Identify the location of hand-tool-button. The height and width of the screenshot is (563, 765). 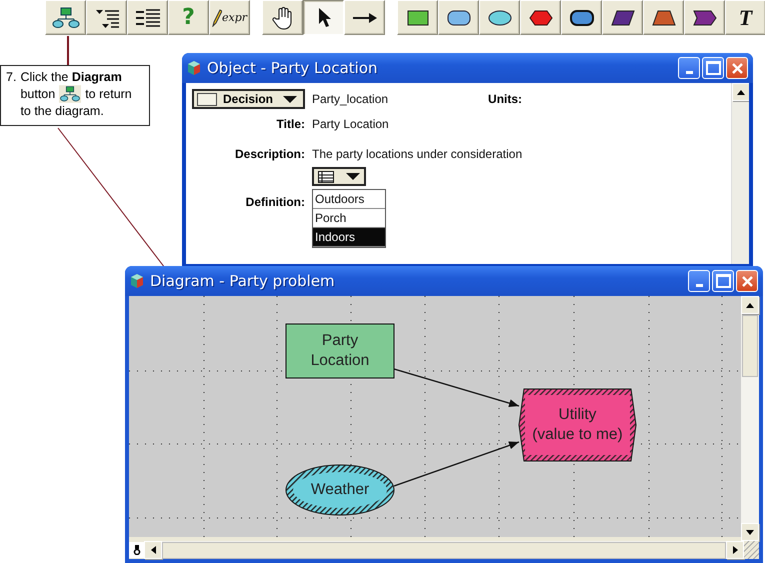
(282, 17).